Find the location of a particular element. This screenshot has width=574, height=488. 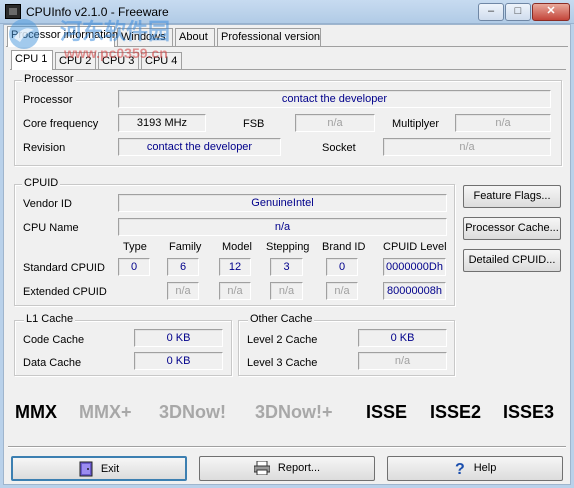

extended-family-value: n/a is located at coordinates (183, 291).